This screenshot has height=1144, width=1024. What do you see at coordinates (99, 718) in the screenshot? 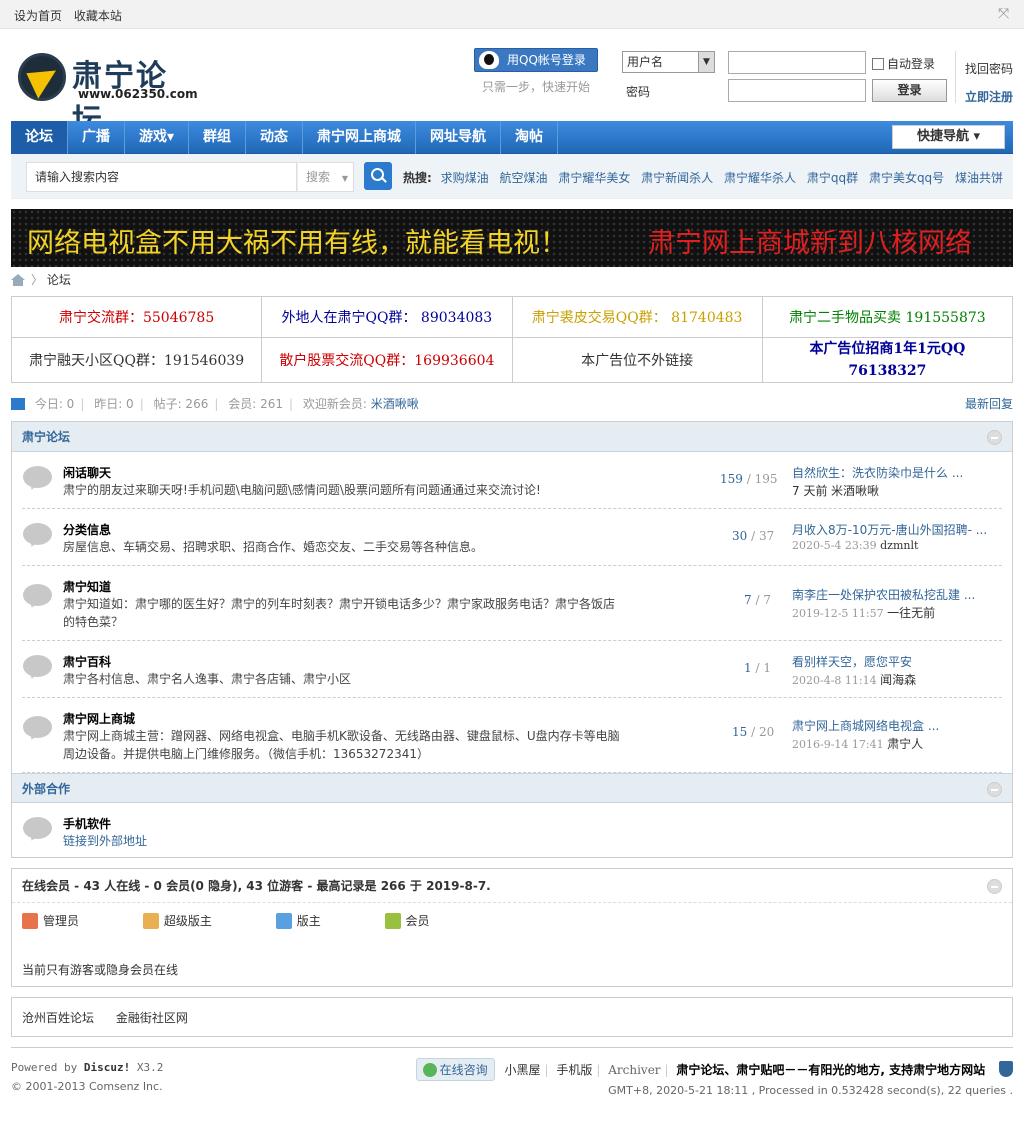
I see `forum-name: 肃宁网上商城` at bounding box center [99, 718].